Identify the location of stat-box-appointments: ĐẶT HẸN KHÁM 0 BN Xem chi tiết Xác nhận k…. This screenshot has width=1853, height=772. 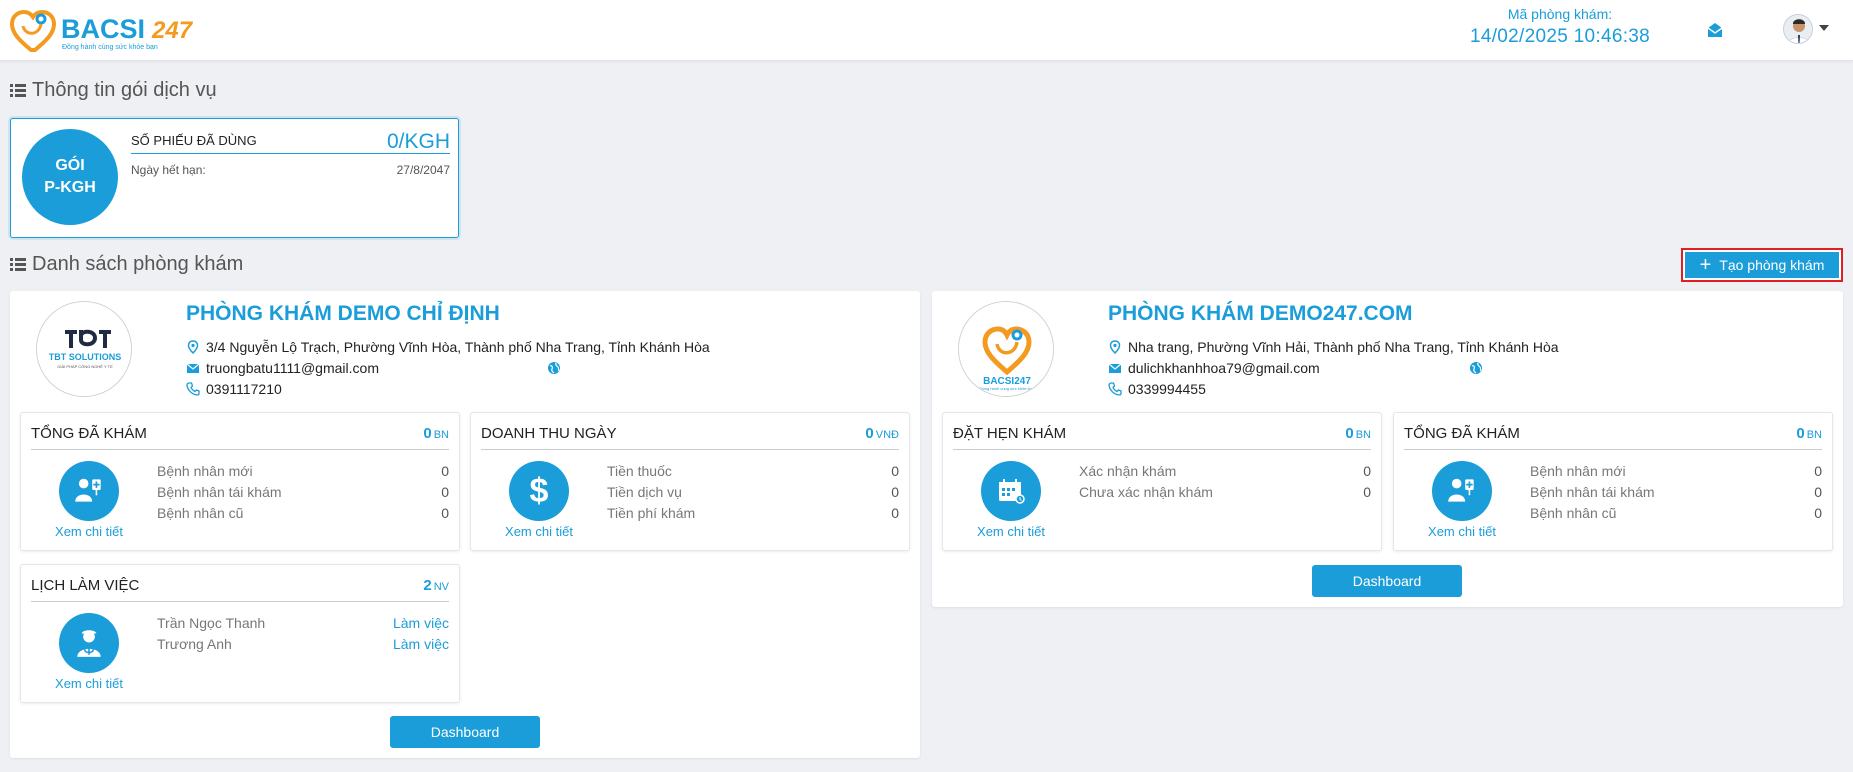
(1162, 481).